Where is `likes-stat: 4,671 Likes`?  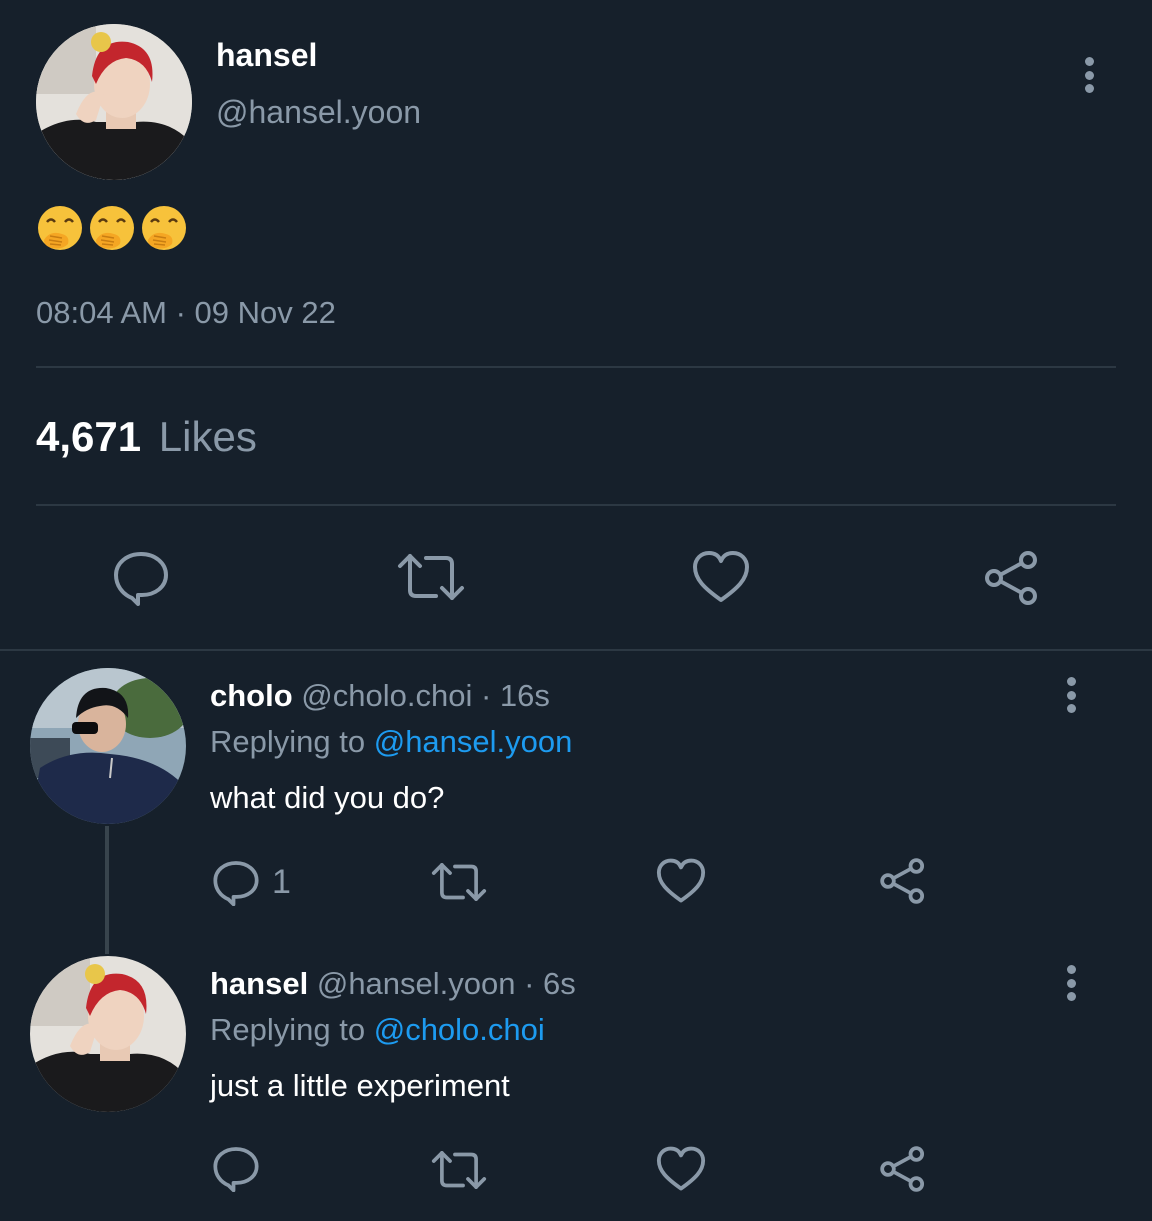 likes-stat: 4,671 Likes is located at coordinates (146, 437).